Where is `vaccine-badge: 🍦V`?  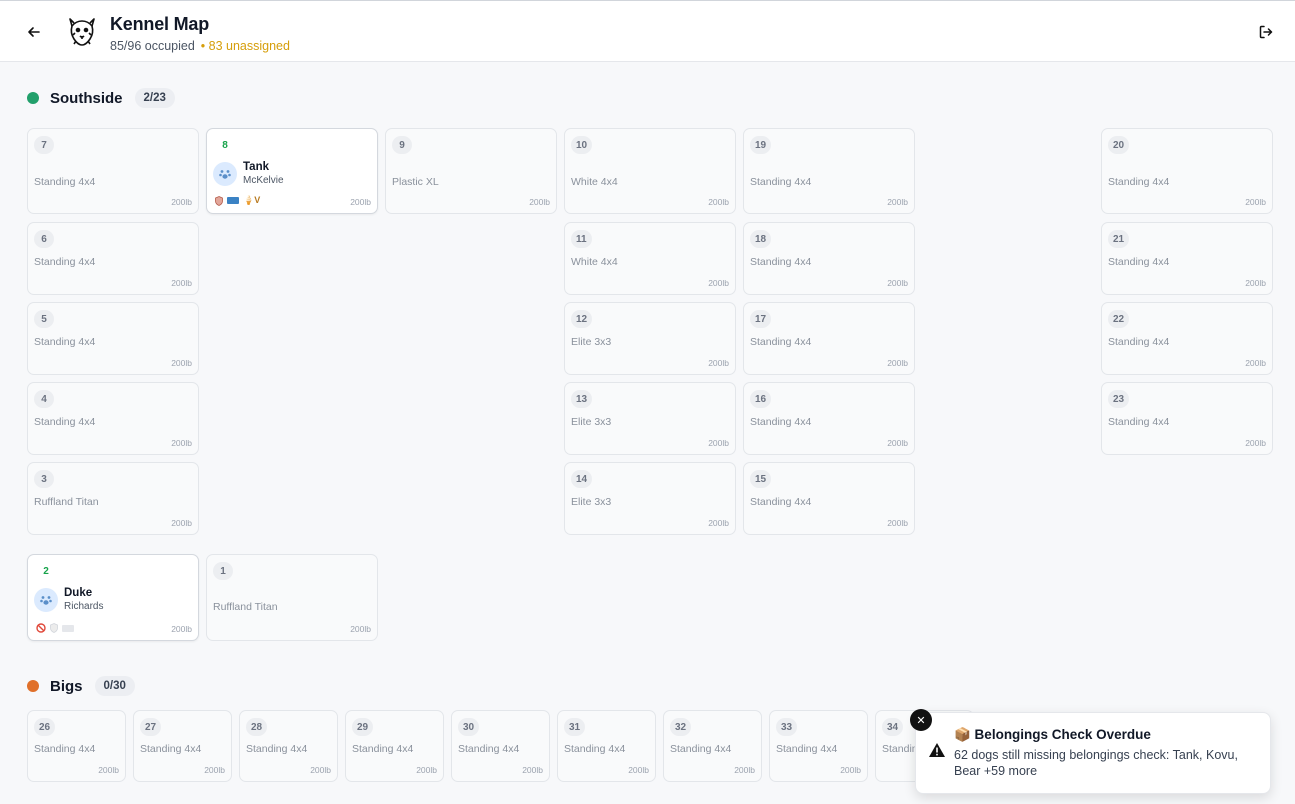
vaccine-badge: 🍦V is located at coordinates (252, 200).